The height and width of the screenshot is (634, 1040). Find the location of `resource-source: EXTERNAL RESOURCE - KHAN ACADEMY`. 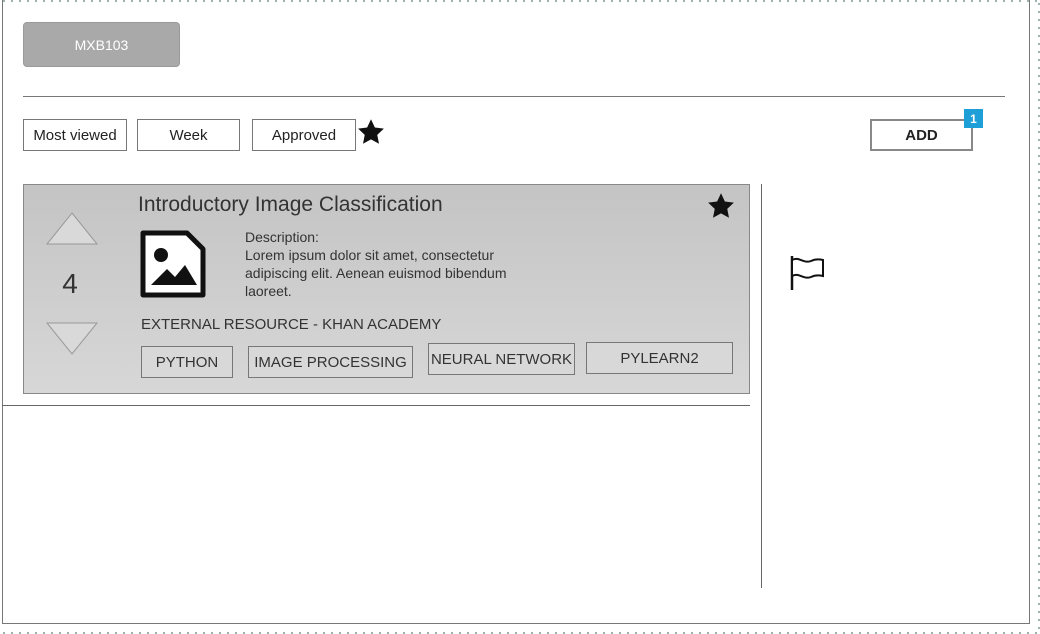

resource-source: EXTERNAL RESOURCE - KHAN ACADEMY is located at coordinates (291, 324).